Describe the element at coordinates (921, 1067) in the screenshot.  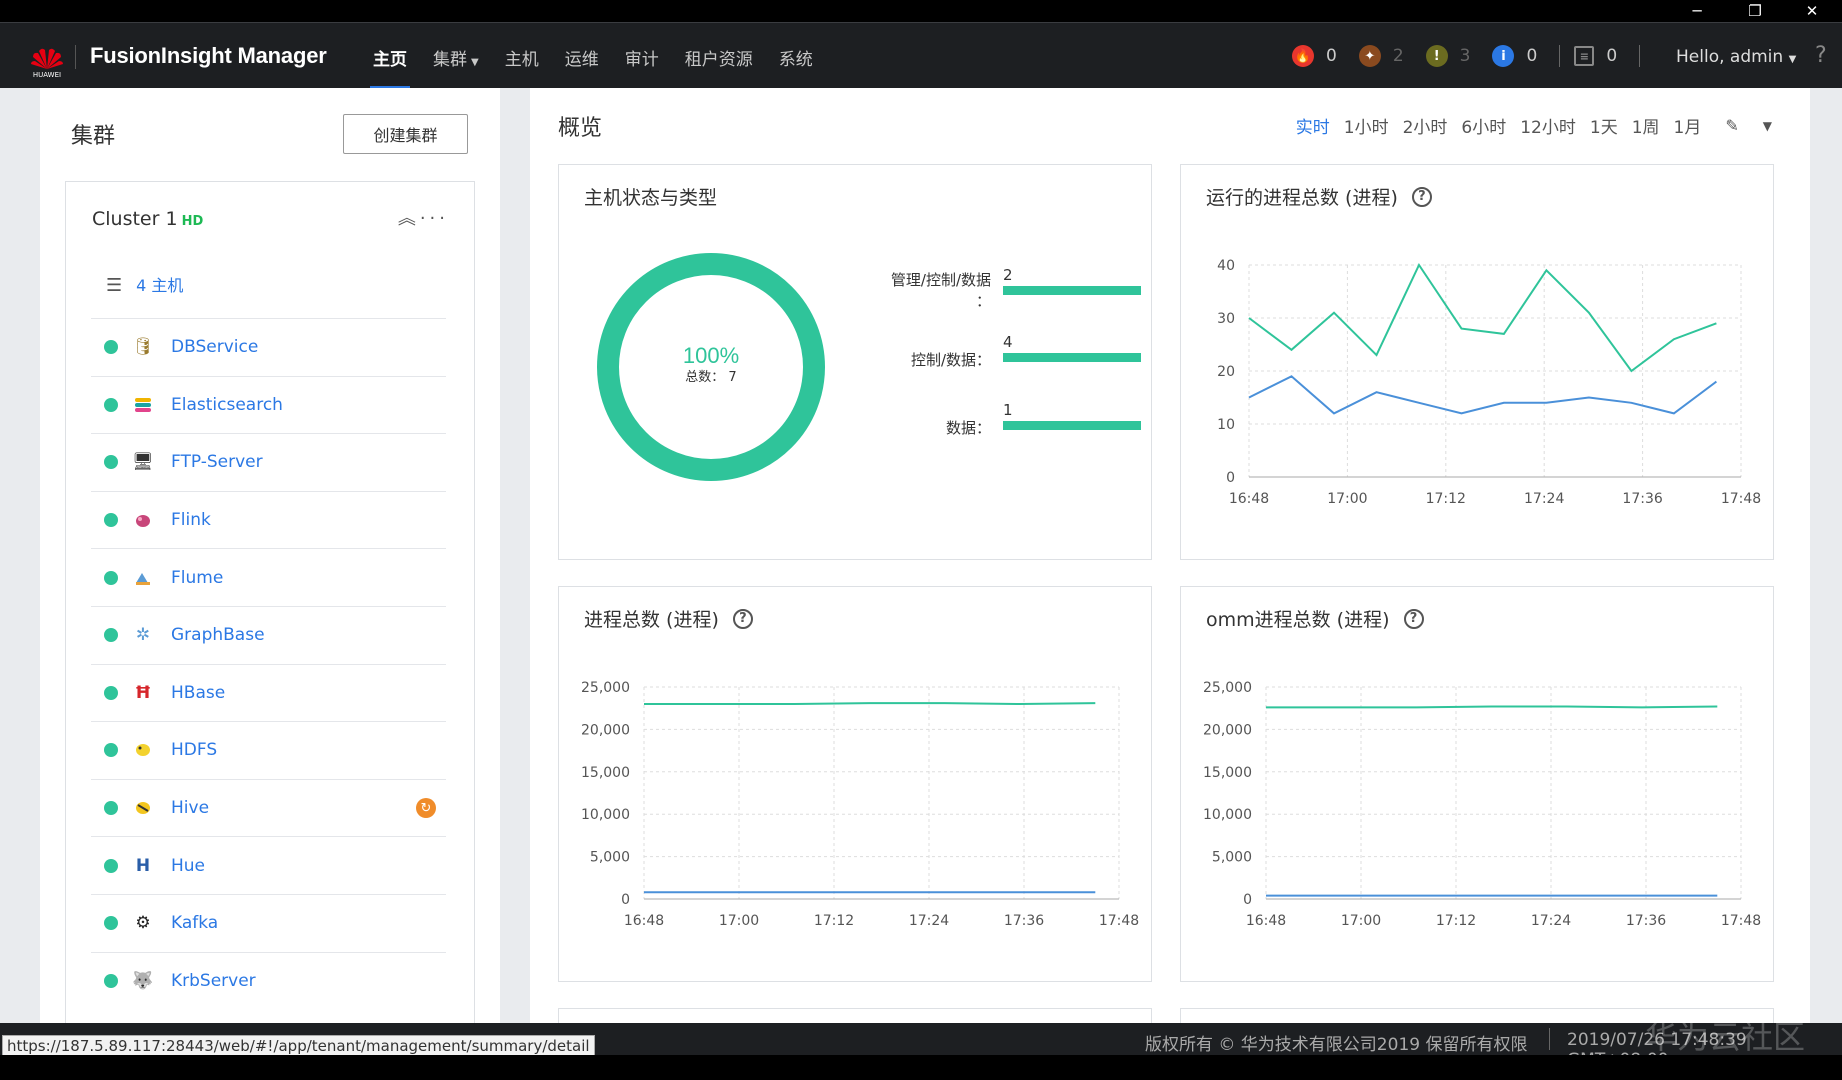
I see `bottom-strip` at that location.